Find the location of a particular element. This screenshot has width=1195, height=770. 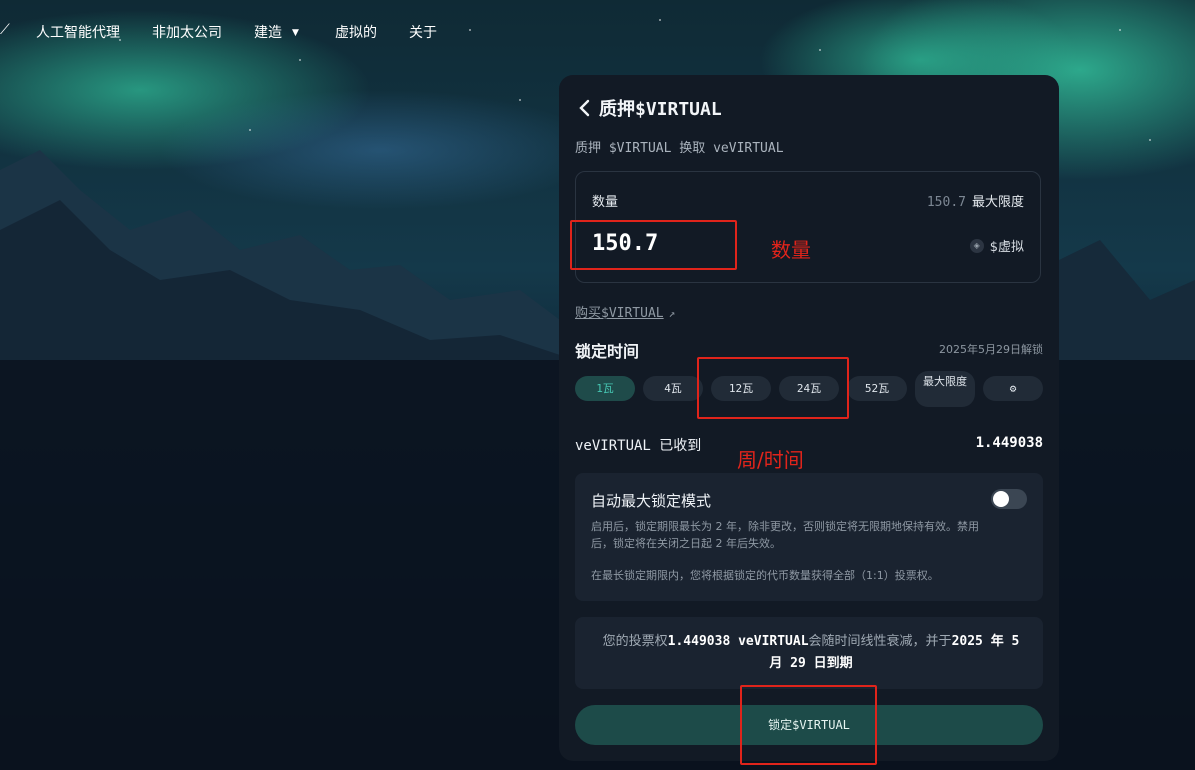

buy-virtual-link: 购买$VIRTUAL ↗ is located at coordinates (625, 311).